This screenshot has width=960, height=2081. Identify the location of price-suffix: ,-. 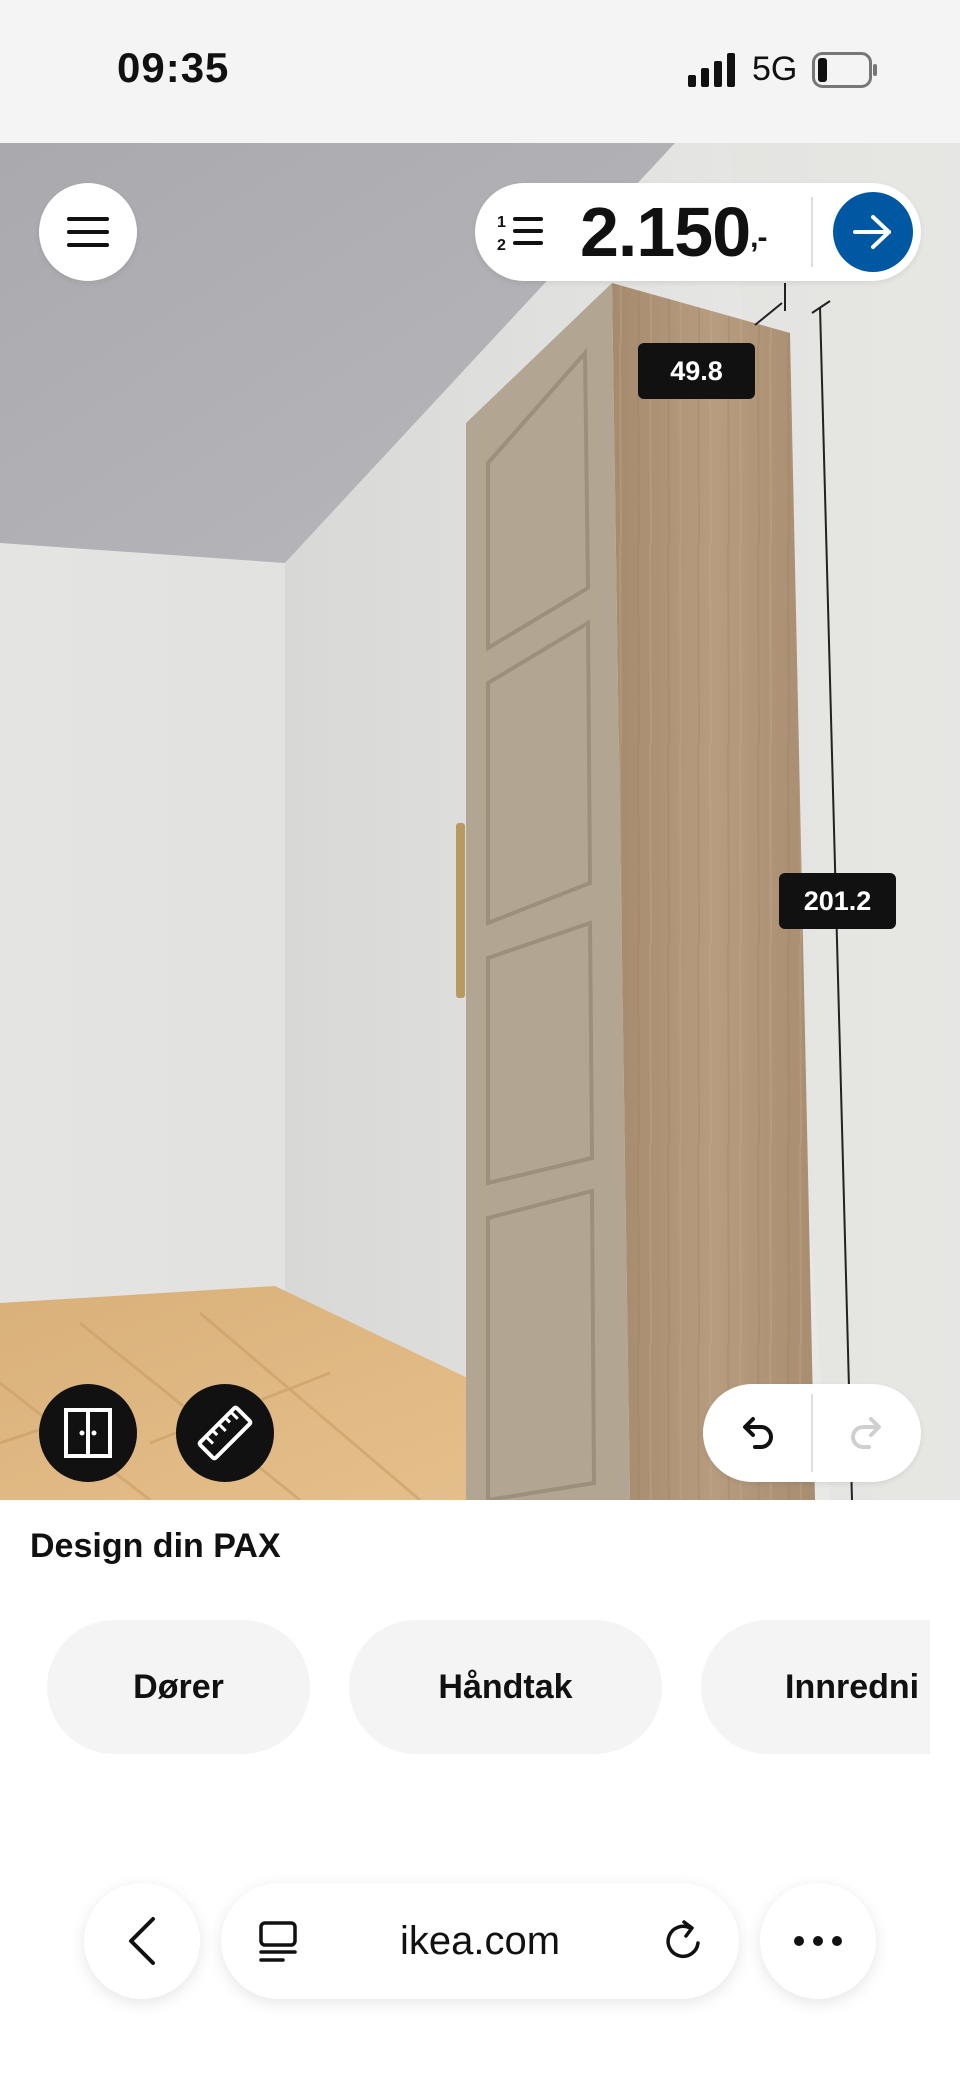
(758, 237).